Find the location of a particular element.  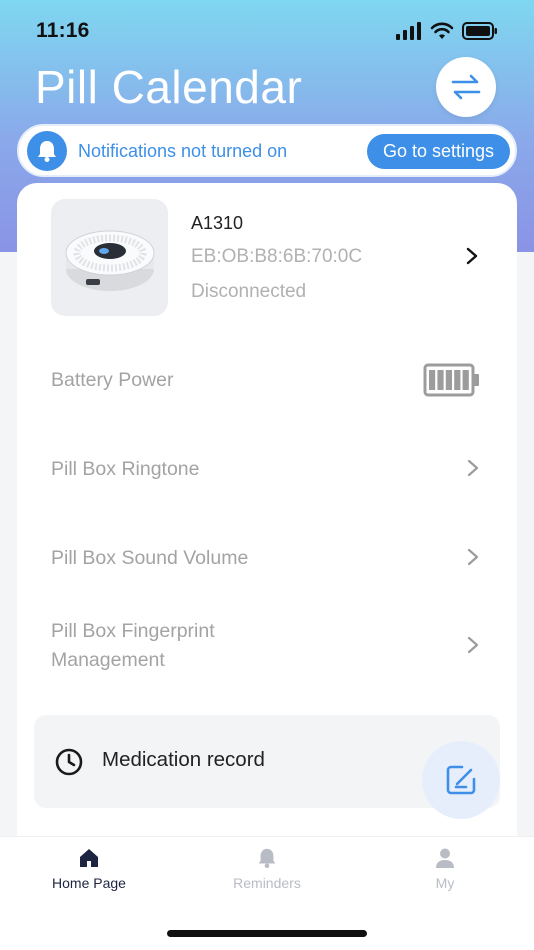

battery-cells is located at coordinates (449, 380).